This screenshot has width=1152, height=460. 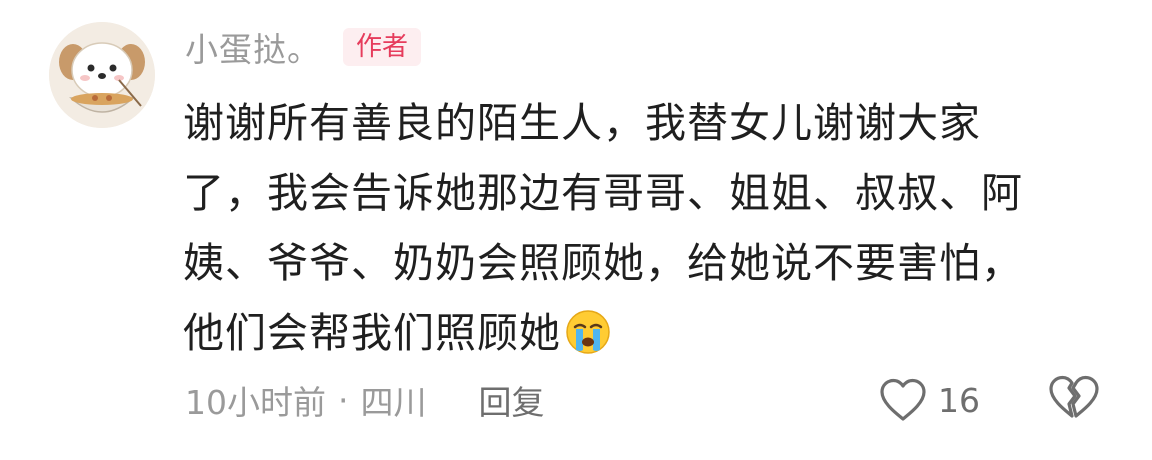 What do you see at coordinates (603, 193) in the screenshot?
I see `comment-line-2: 了，我会告诉她那边有哥哥、姐姐、叔叔、阿` at bounding box center [603, 193].